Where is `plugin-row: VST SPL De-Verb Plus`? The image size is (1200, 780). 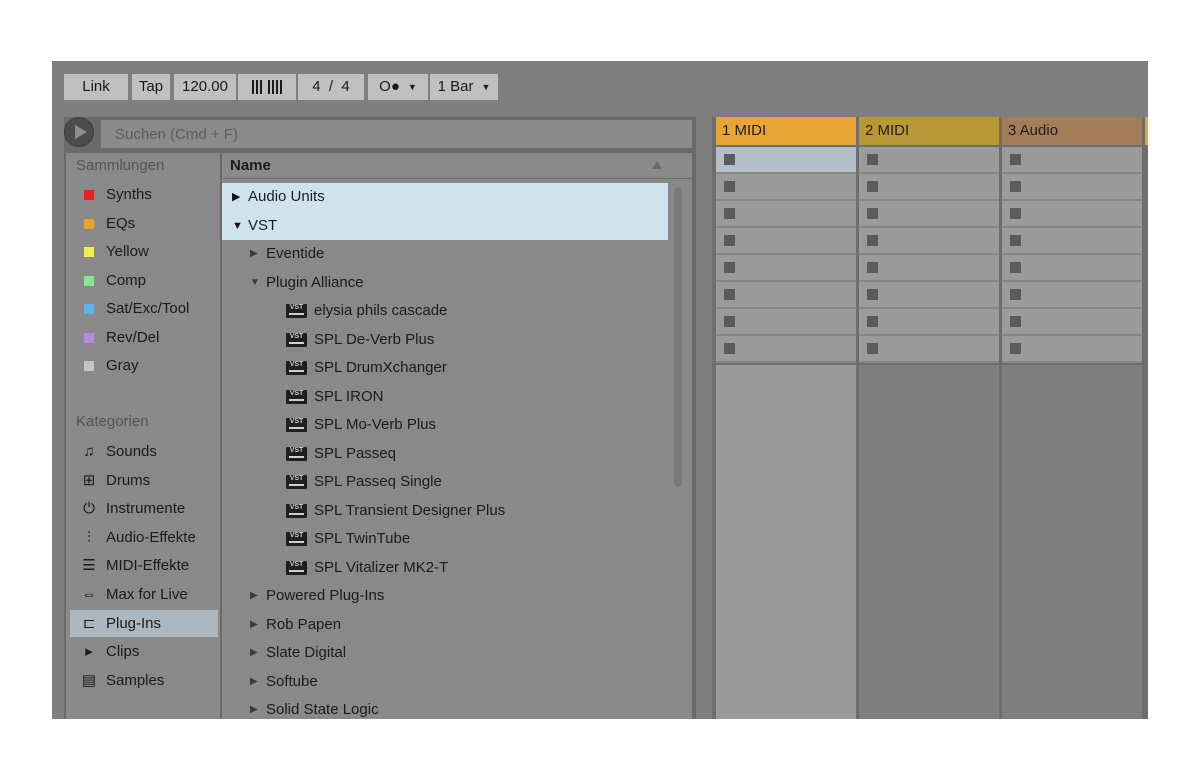
plugin-row: VST SPL De-Verb Plus is located at coordinates (457, 340).